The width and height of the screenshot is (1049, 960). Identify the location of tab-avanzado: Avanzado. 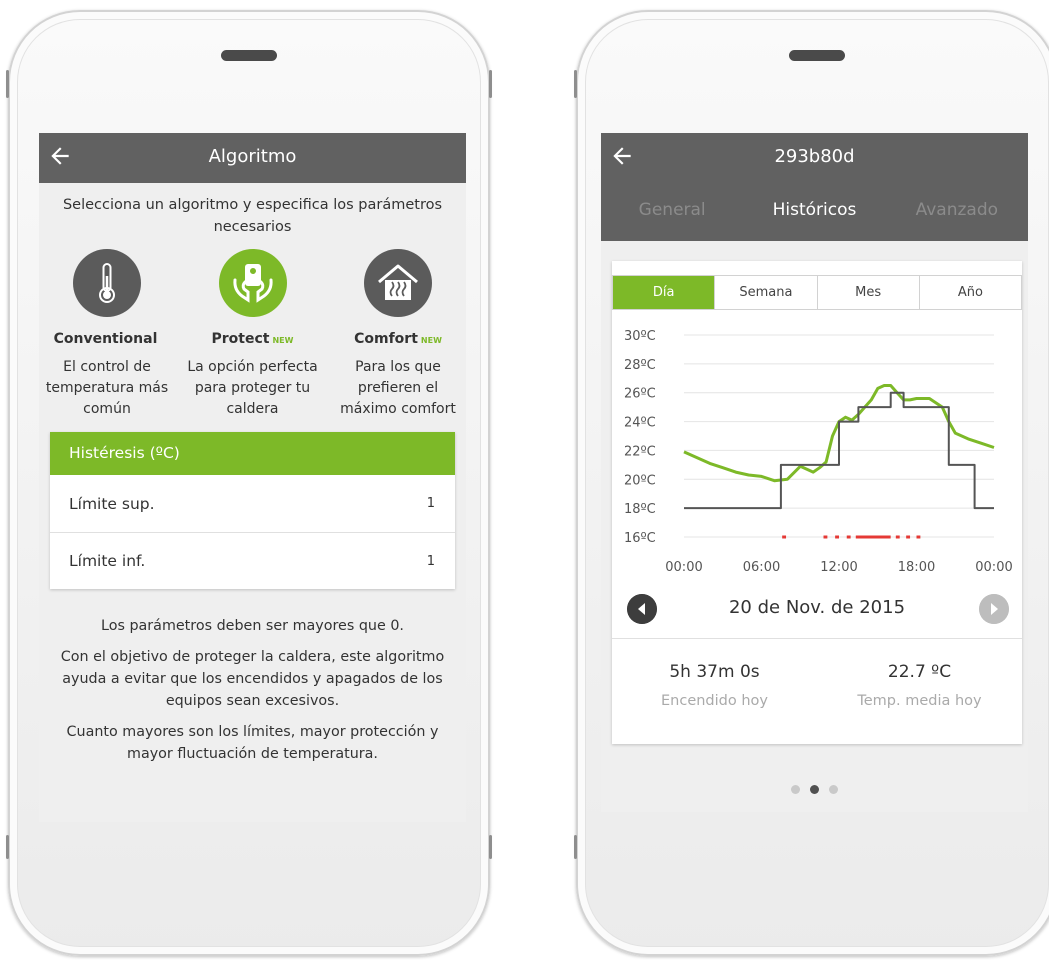
(957, 212).